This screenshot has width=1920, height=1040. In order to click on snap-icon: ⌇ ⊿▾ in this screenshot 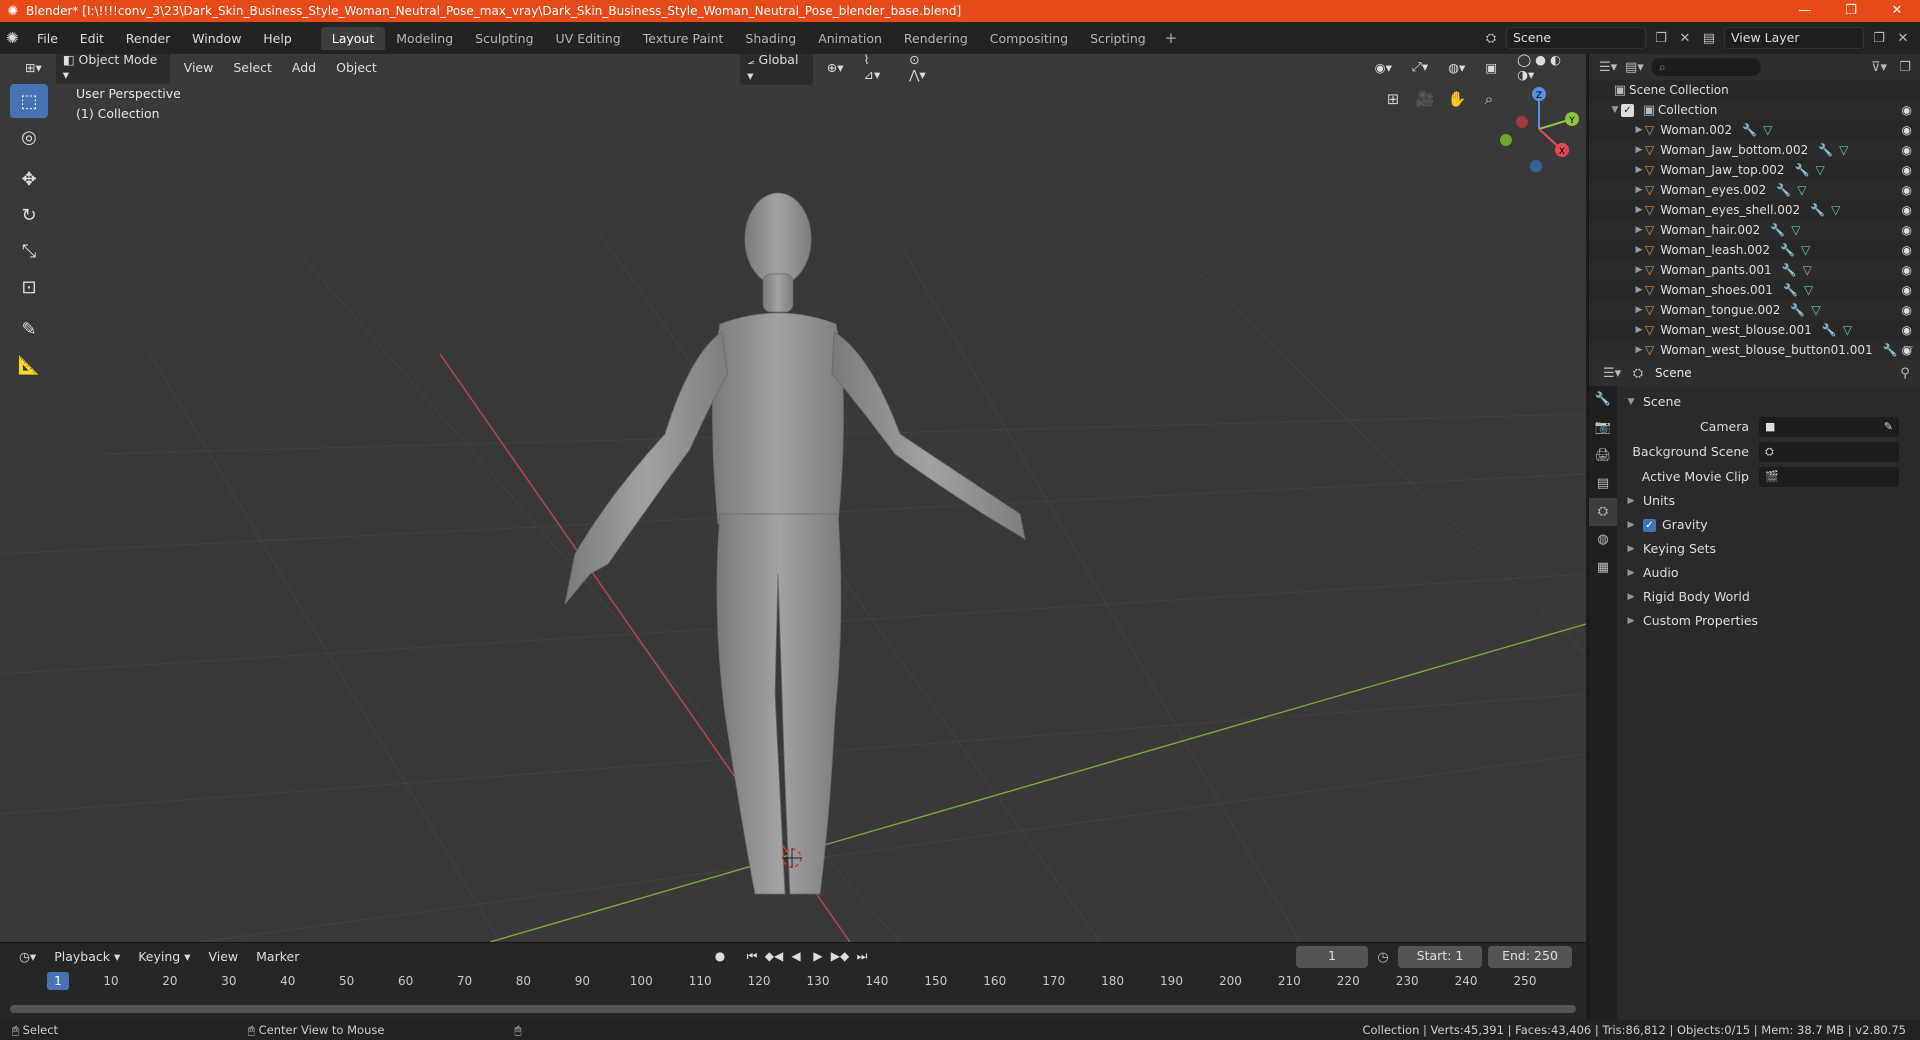, I will do `click(877, 69)`.